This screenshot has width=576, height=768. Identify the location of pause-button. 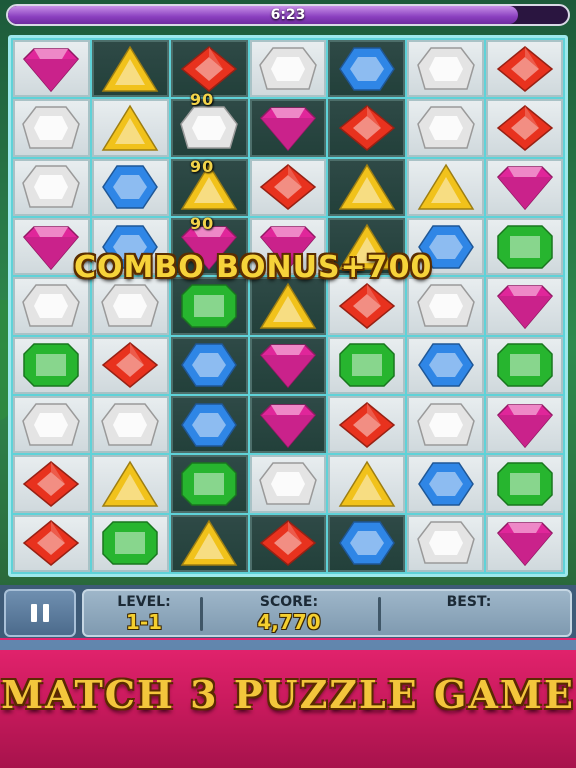
(40, 613).